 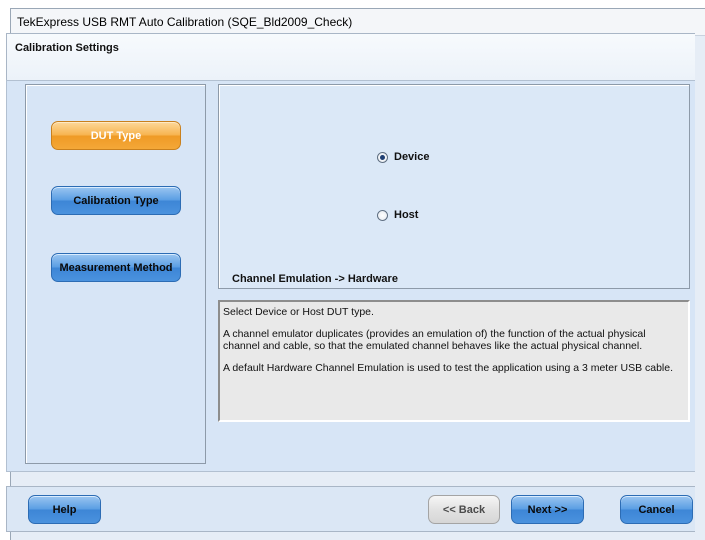 What do you see at coordinates (412, 157) in the screenshot?
I see `device-radio-label: Device` at bounding box center [412, 157].